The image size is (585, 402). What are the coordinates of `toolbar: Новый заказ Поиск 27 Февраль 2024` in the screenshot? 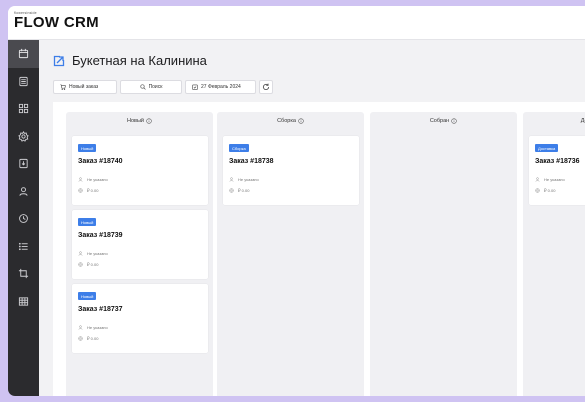 It's located at (164, 87).